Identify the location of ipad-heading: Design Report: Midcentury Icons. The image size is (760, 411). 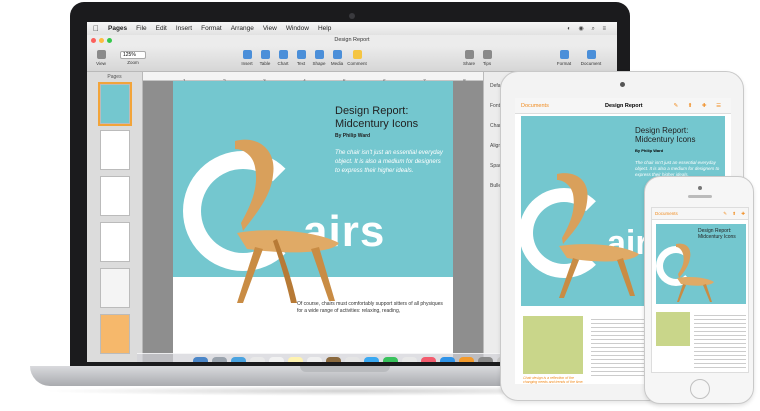
(665, 135).